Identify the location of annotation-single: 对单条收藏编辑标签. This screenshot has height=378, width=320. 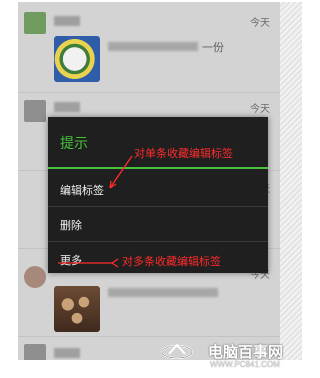
(183, 154).